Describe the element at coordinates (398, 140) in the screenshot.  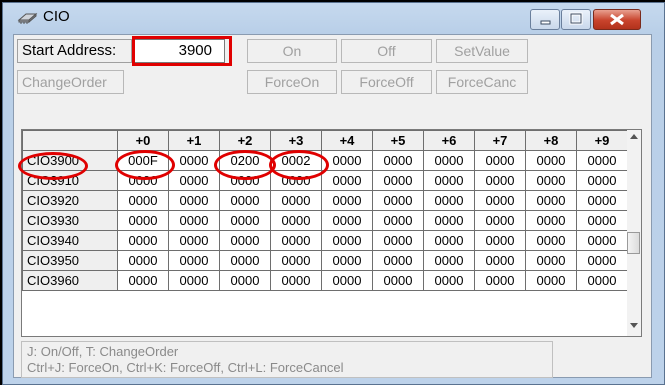
I see `column-header: +5` at that location.